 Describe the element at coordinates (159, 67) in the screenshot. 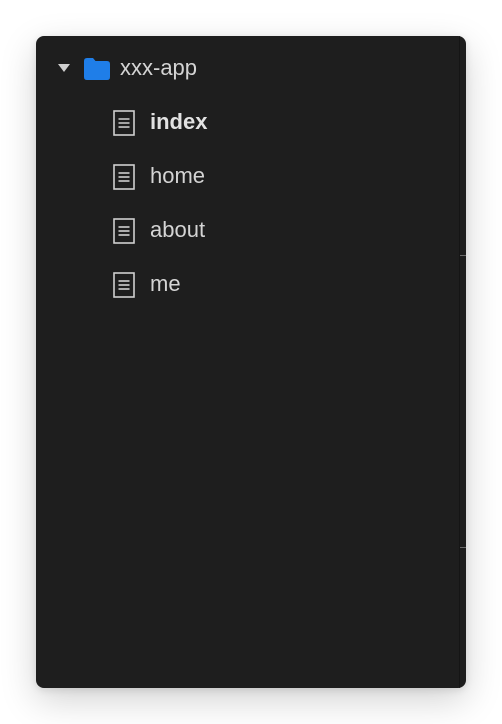

I see `folder-label: xxx-app` at that location.